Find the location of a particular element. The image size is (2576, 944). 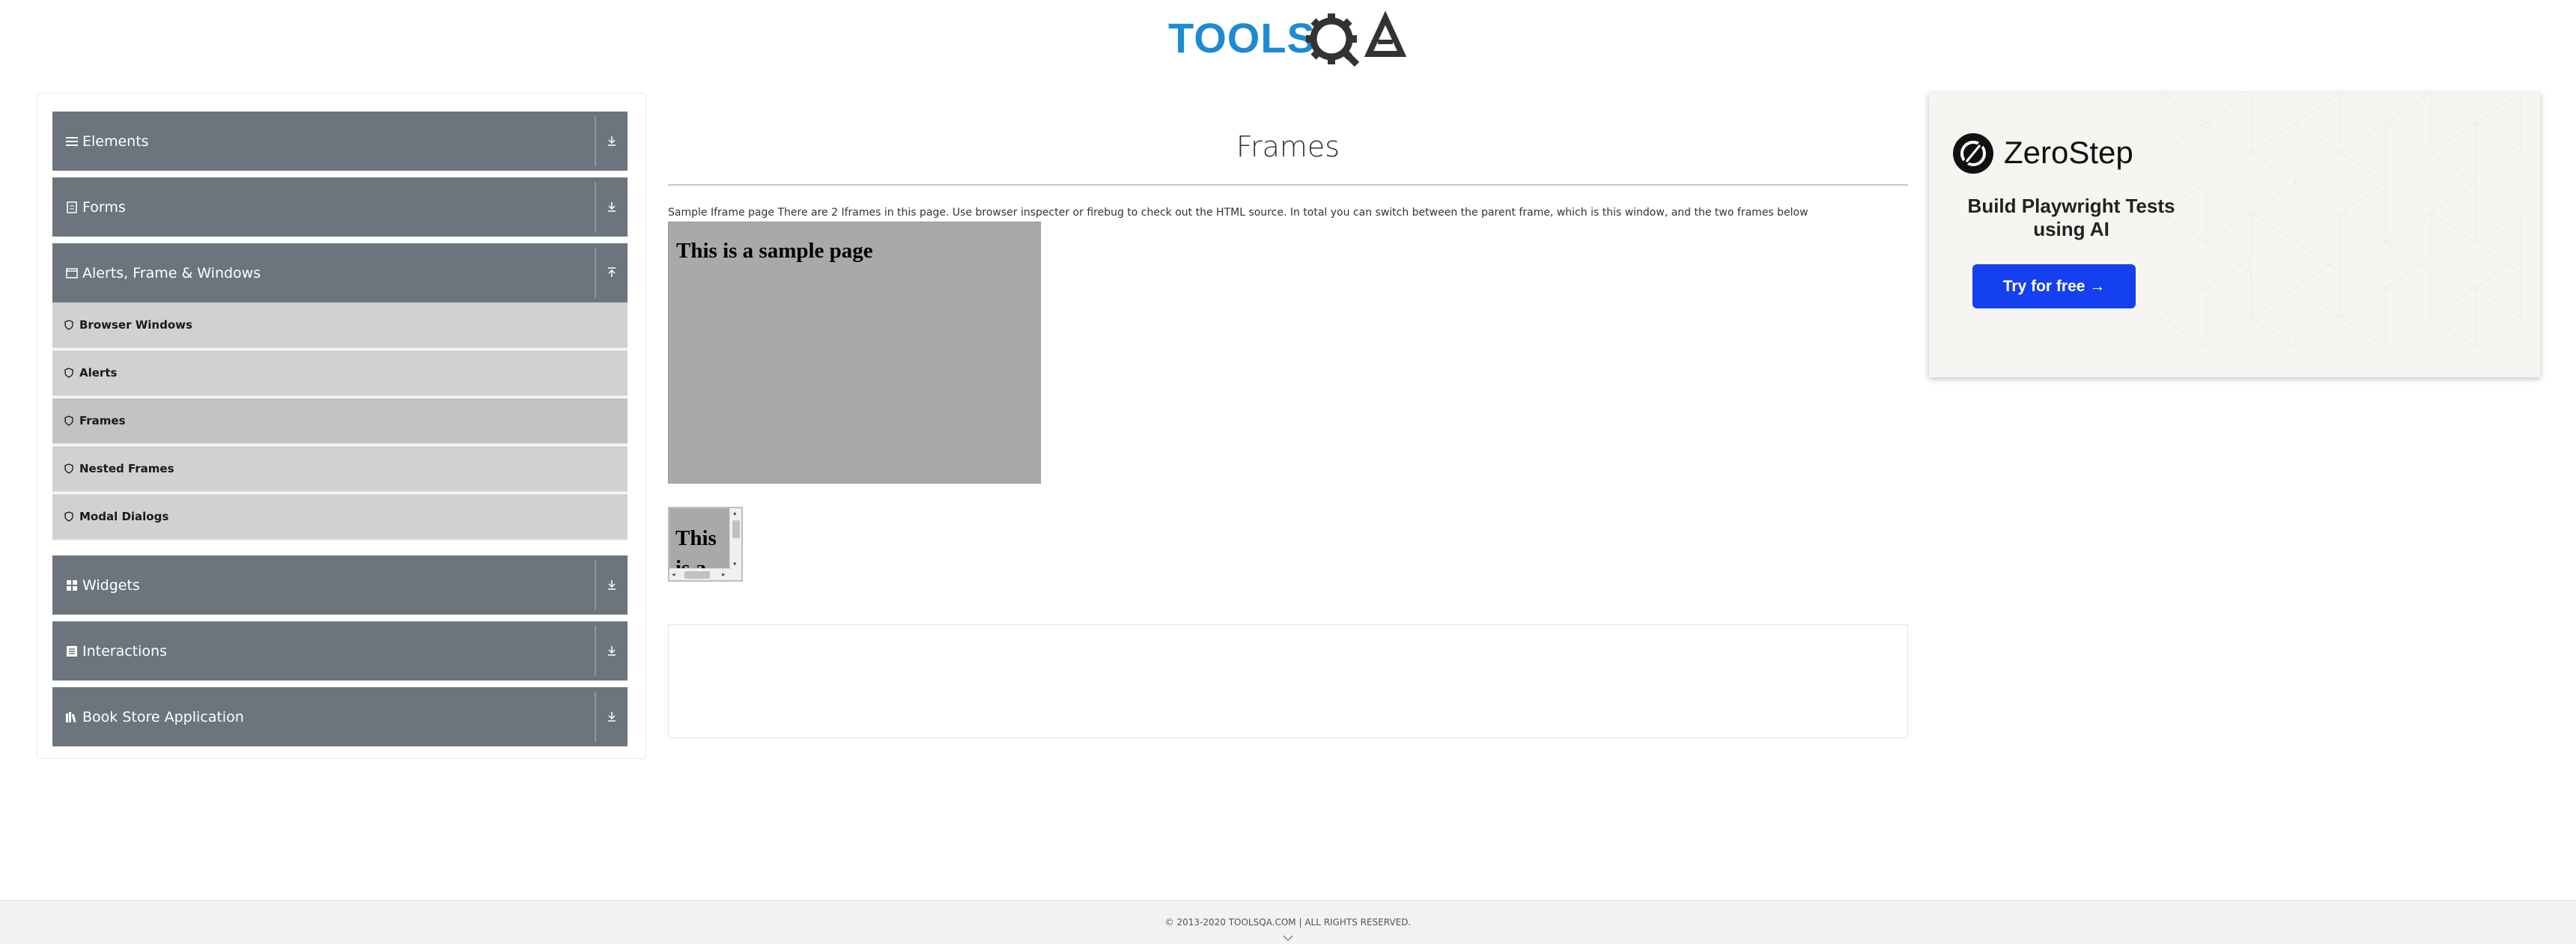

horizontal-scrollbar: ◂ ▸ is located at coordinates (700, 574).